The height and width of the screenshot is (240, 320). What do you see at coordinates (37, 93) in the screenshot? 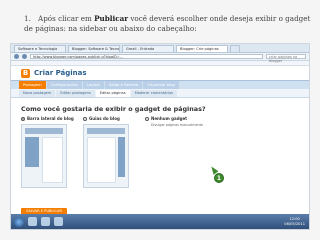
I see `subtab-nova-postagem: Nova postagem` at bounding box center [37, 93].